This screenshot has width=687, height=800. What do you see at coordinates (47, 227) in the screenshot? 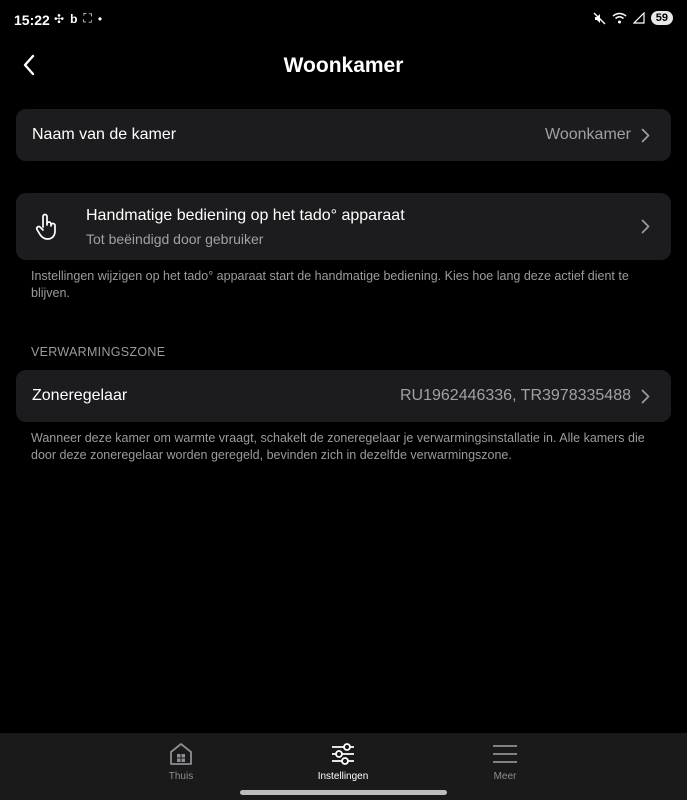
I see `hand-pointer-icon` at bounding box center [47, 227].